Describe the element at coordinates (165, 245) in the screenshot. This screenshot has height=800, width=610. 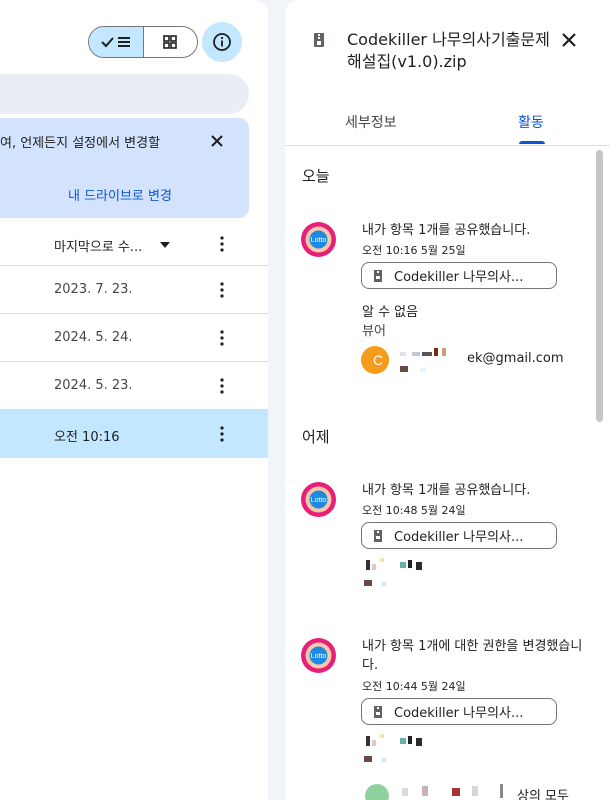
I see `sort-caret-down-icon` at that location.